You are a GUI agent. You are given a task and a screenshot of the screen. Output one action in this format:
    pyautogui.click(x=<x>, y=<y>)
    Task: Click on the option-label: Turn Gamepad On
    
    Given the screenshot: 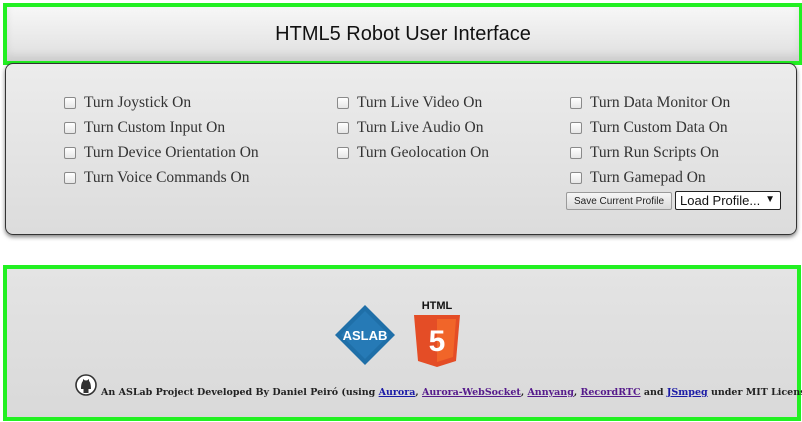 What is the action you would take?
    pyautogui.click(x=648, y=177)
    